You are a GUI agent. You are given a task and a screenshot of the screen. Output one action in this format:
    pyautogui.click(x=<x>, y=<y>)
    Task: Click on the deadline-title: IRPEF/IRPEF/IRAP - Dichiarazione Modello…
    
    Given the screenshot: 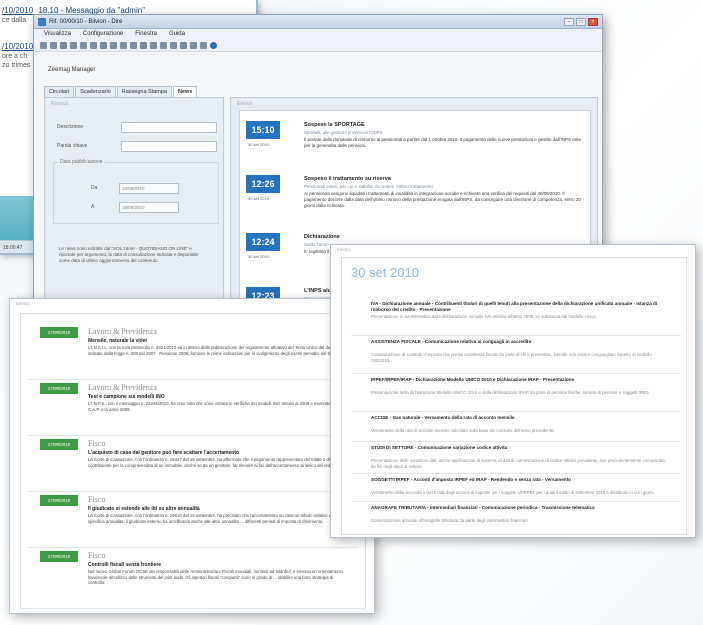 What is the action you would take?
    pyautogui.click(x=521, y=380)
    